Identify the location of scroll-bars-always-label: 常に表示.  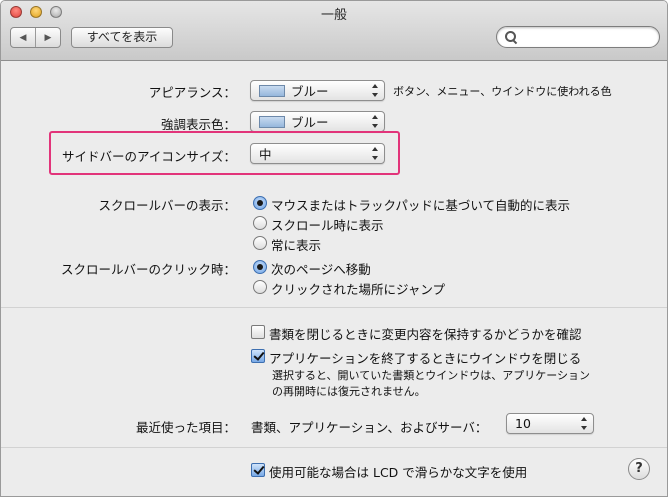
(296, 245).